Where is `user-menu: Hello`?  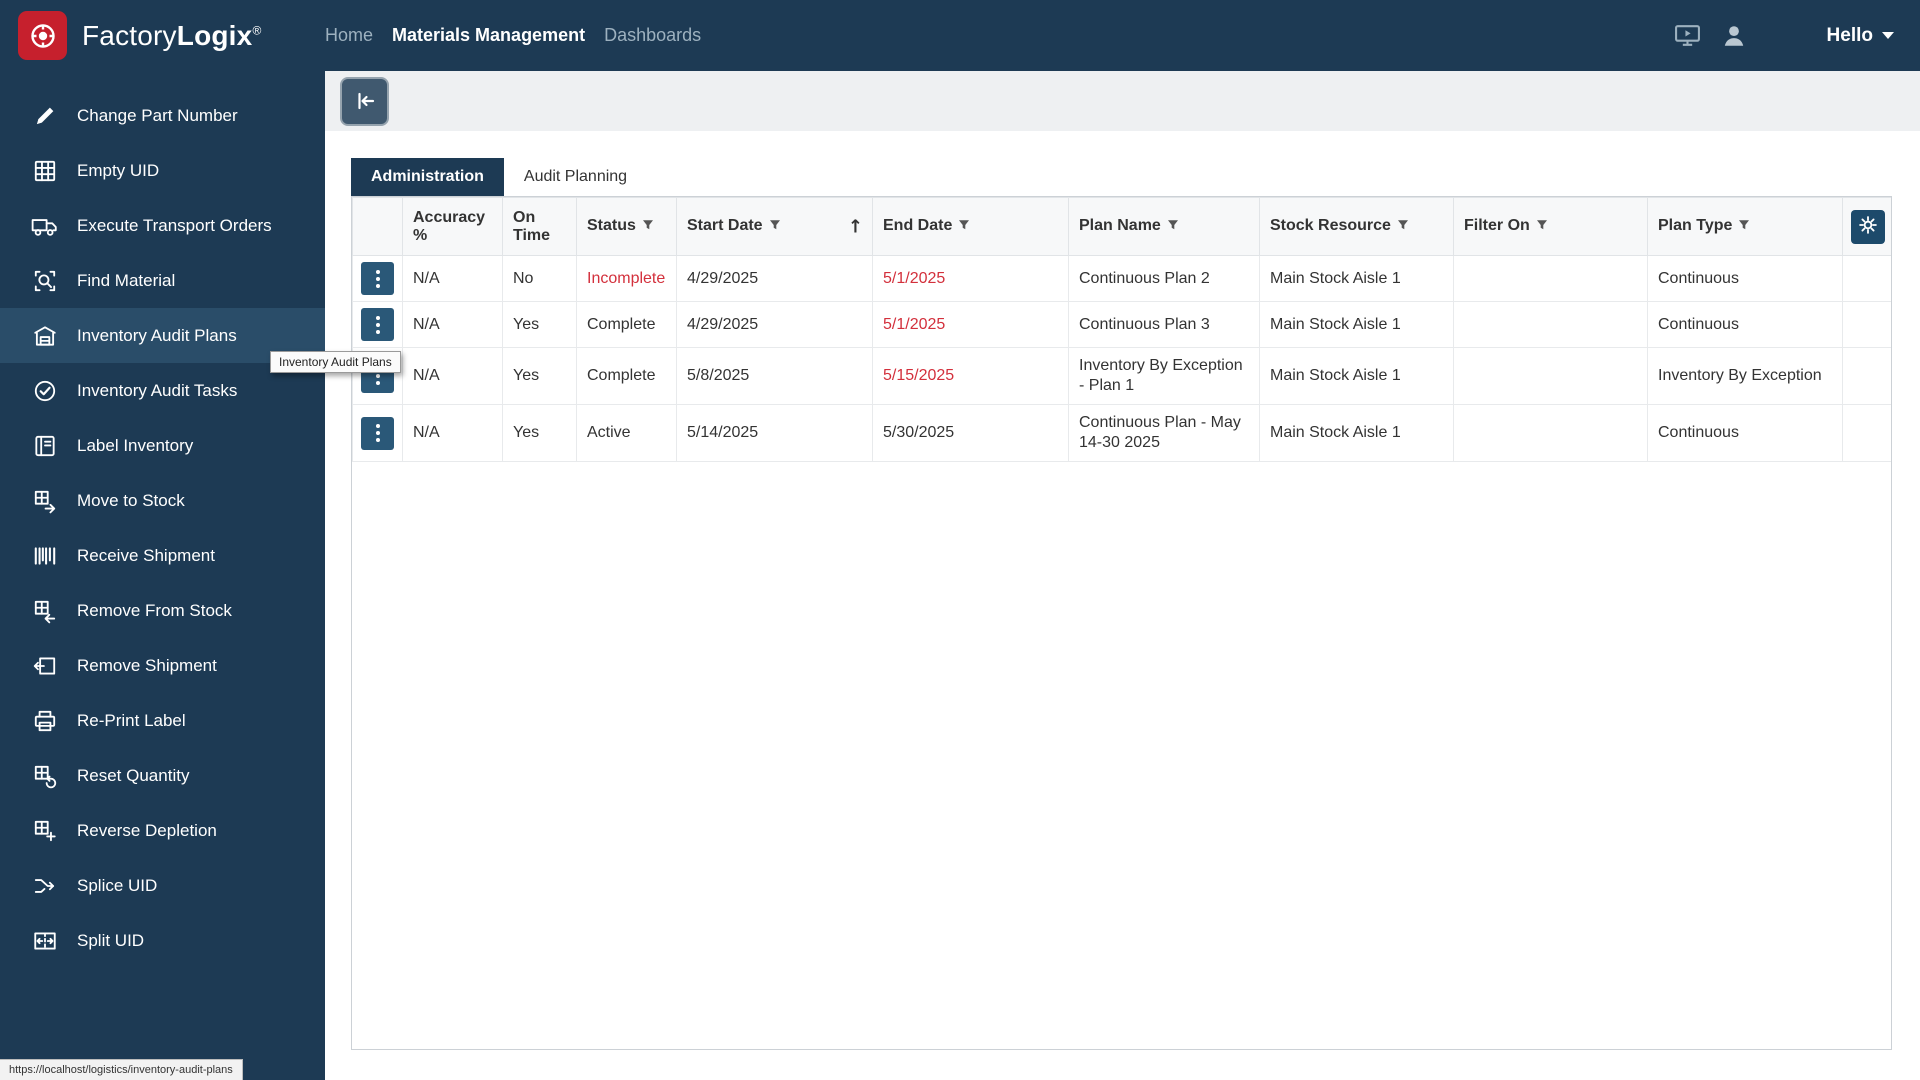 user-menu: Hello is located at coordinates (1860, 36).